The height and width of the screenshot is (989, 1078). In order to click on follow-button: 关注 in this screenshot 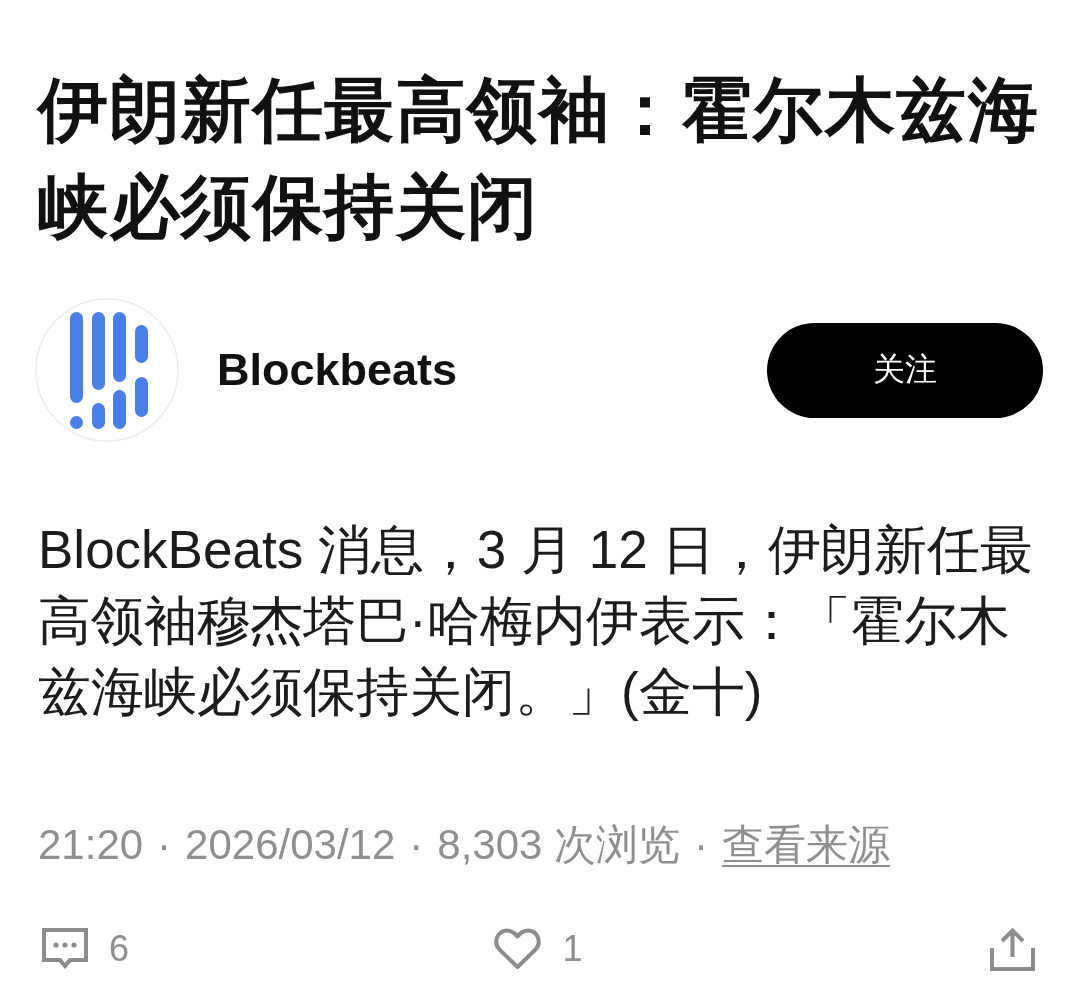, I will do `click(905, 370)`.